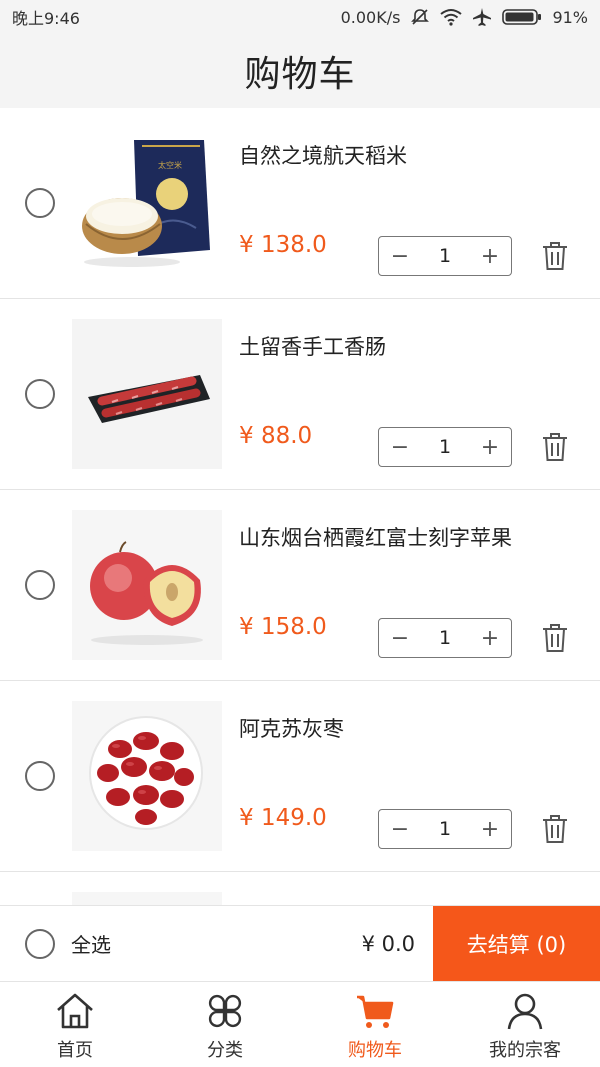 The width and height of the screenshot is (600, 1067). What do you see at coordinates (300, 943) in the screenshot?
I see `checkout-bar: 全选 ¥ 0.0 去结算 (0)` at bounding box center [300, 943].